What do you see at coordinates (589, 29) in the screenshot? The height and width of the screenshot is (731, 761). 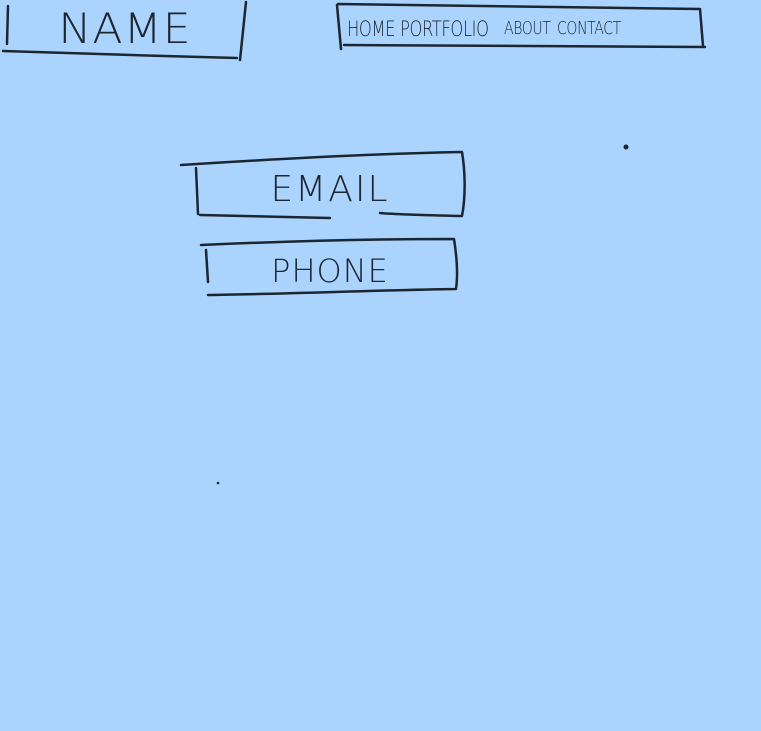 I see `nav-contact: CONTACT` at bounding box center [589, 29].